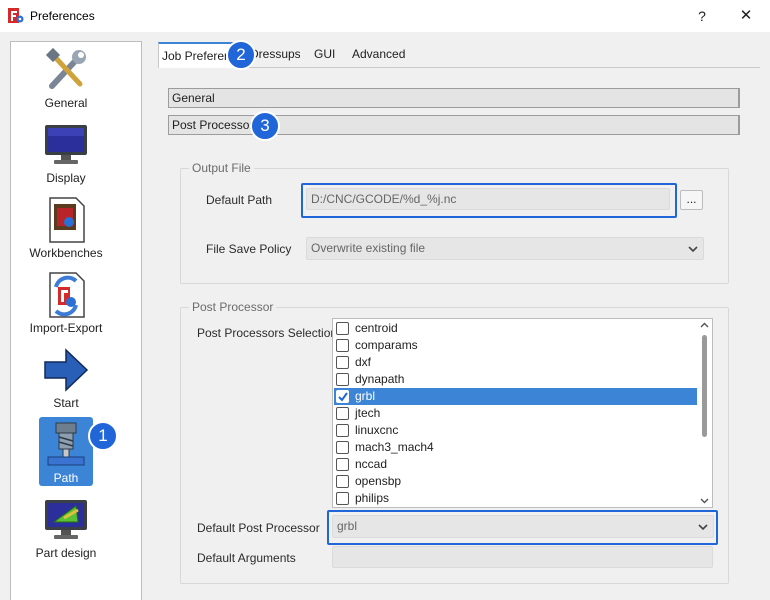 The width and height of the screenshot is (770, 600). Describe the element at coordinates (380, 379) in the screenshot. I see `item-label: dynapath` at that location.